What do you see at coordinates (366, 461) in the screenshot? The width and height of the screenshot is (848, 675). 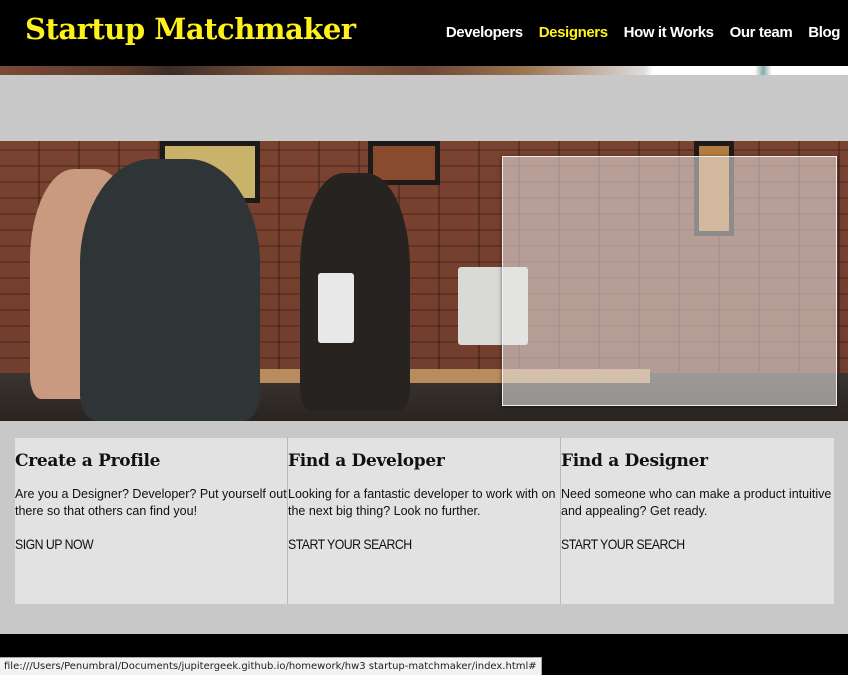 I see `card-title: Find a Developer` at bounding box center [366, 461].